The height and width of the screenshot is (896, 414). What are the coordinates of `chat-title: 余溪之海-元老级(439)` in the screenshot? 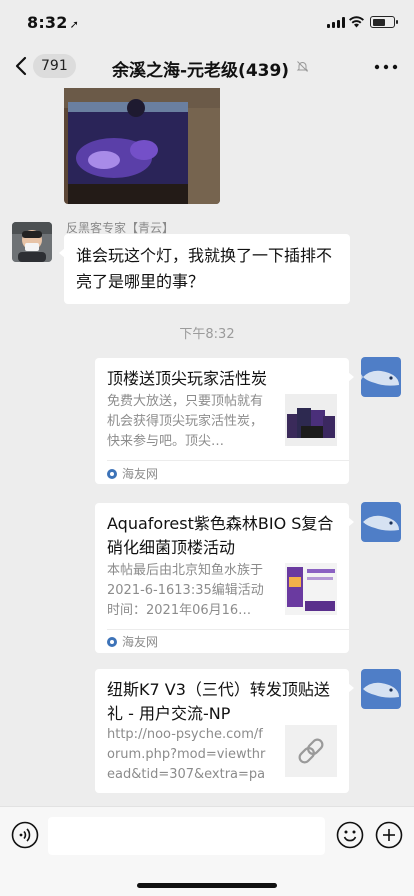 It's located at (201, 71).